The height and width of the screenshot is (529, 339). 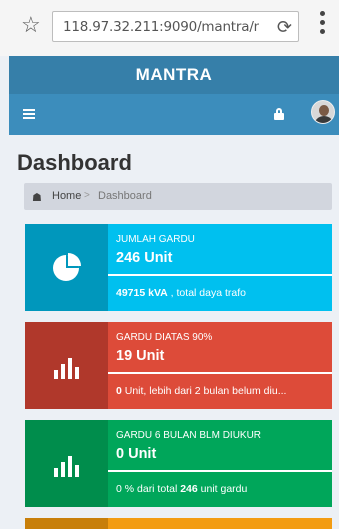 What do you see at coordinates (66, 196) in the screenshot?
I see `breadcrumb-home-link: Home` at bounding box center [66, 196].